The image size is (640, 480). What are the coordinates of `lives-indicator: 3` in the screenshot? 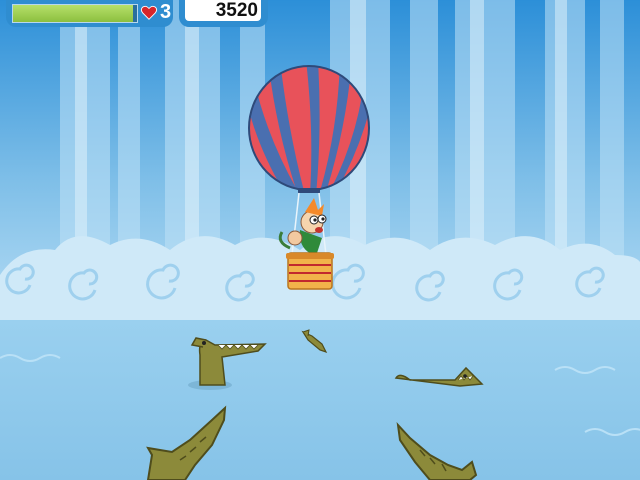 It's located at (155, 12).